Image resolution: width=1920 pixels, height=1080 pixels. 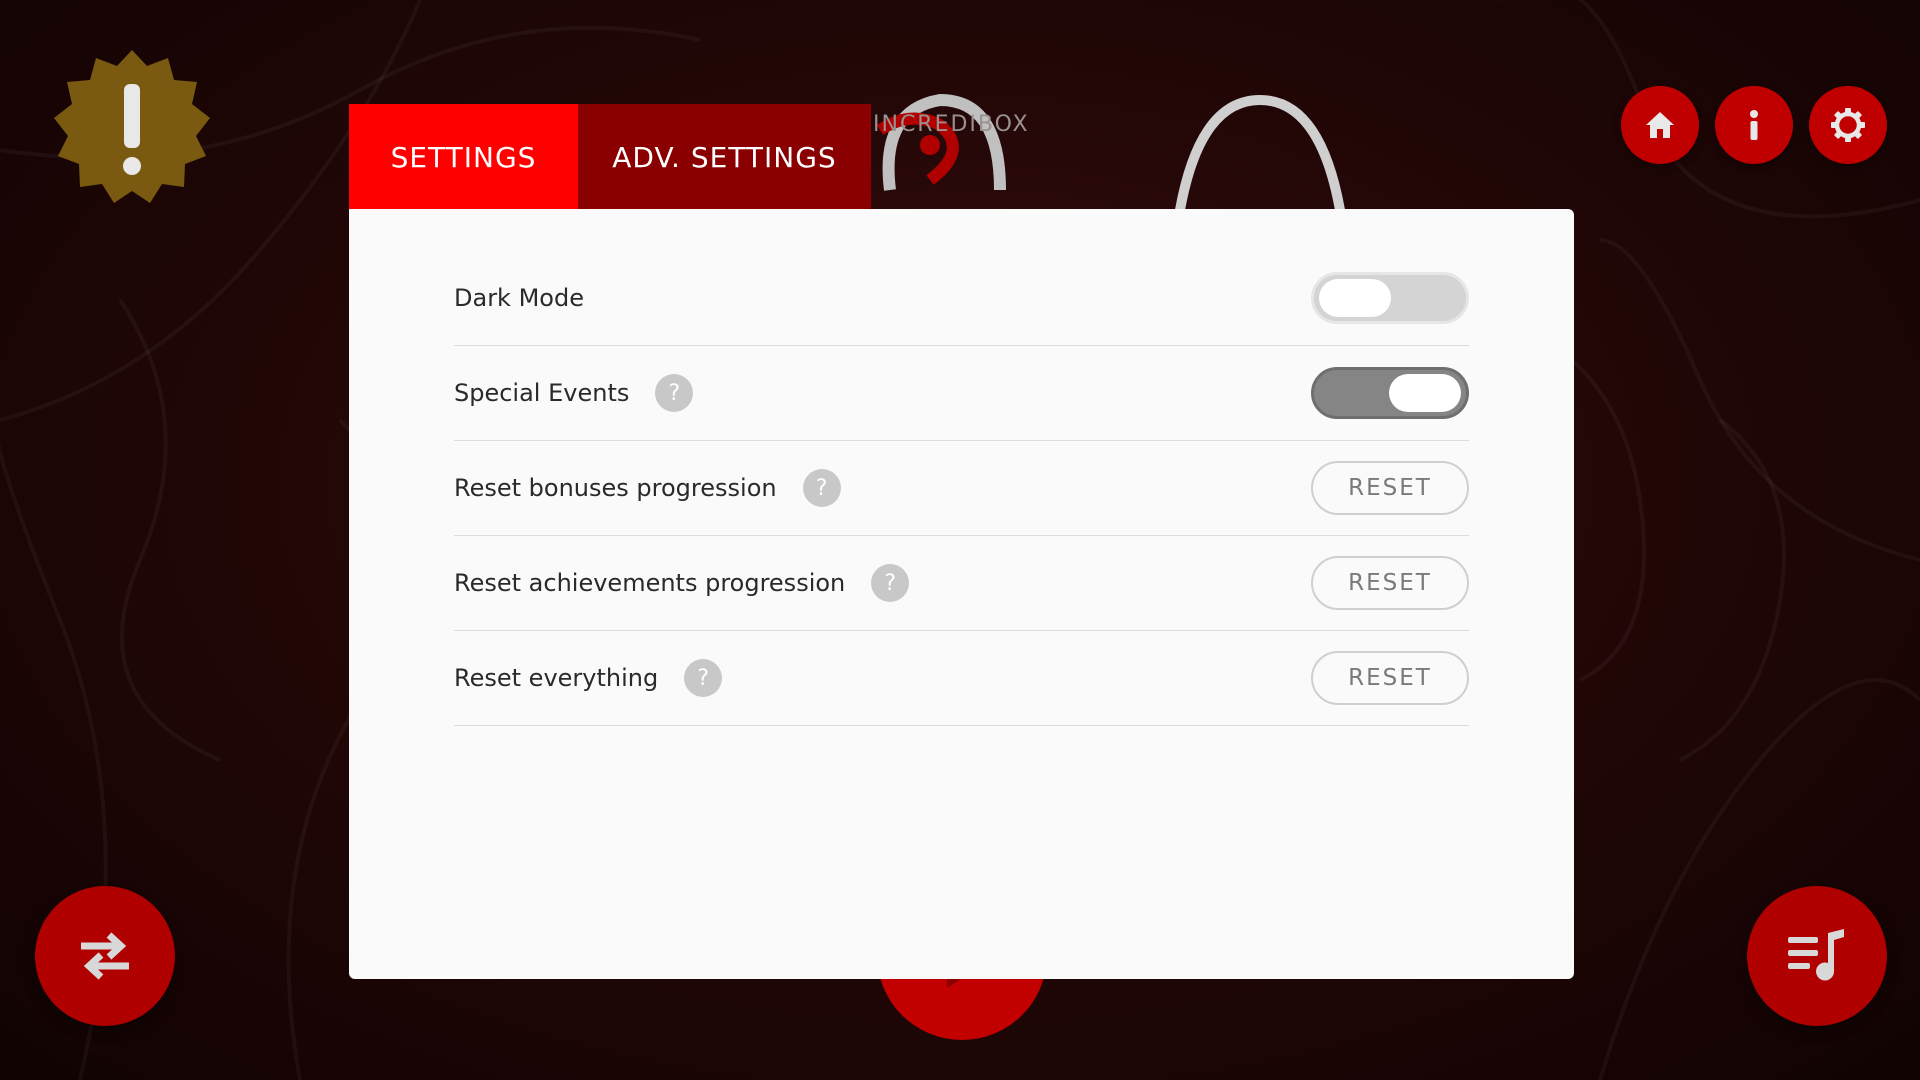 I want to click on reset-everything-button: RESET, so click(x=1390, y=678).